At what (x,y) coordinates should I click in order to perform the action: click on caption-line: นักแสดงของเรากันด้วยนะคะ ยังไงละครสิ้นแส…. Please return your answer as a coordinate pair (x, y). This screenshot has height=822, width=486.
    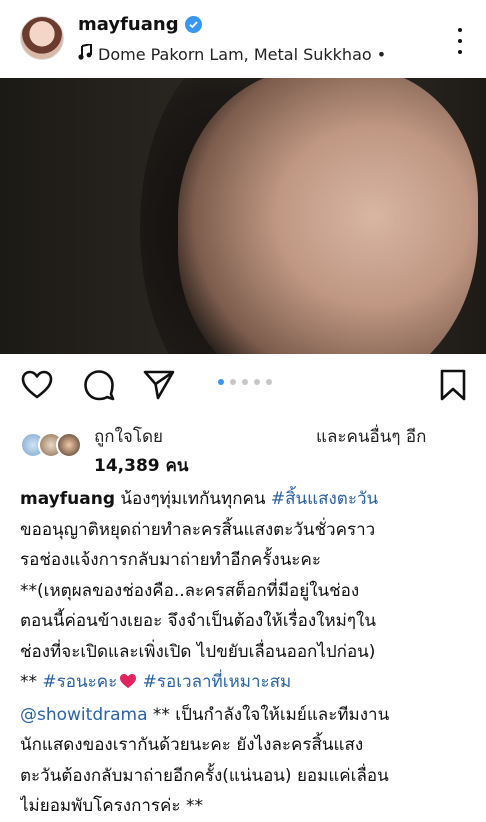
    Looking at the image, I should click on (192, 745).